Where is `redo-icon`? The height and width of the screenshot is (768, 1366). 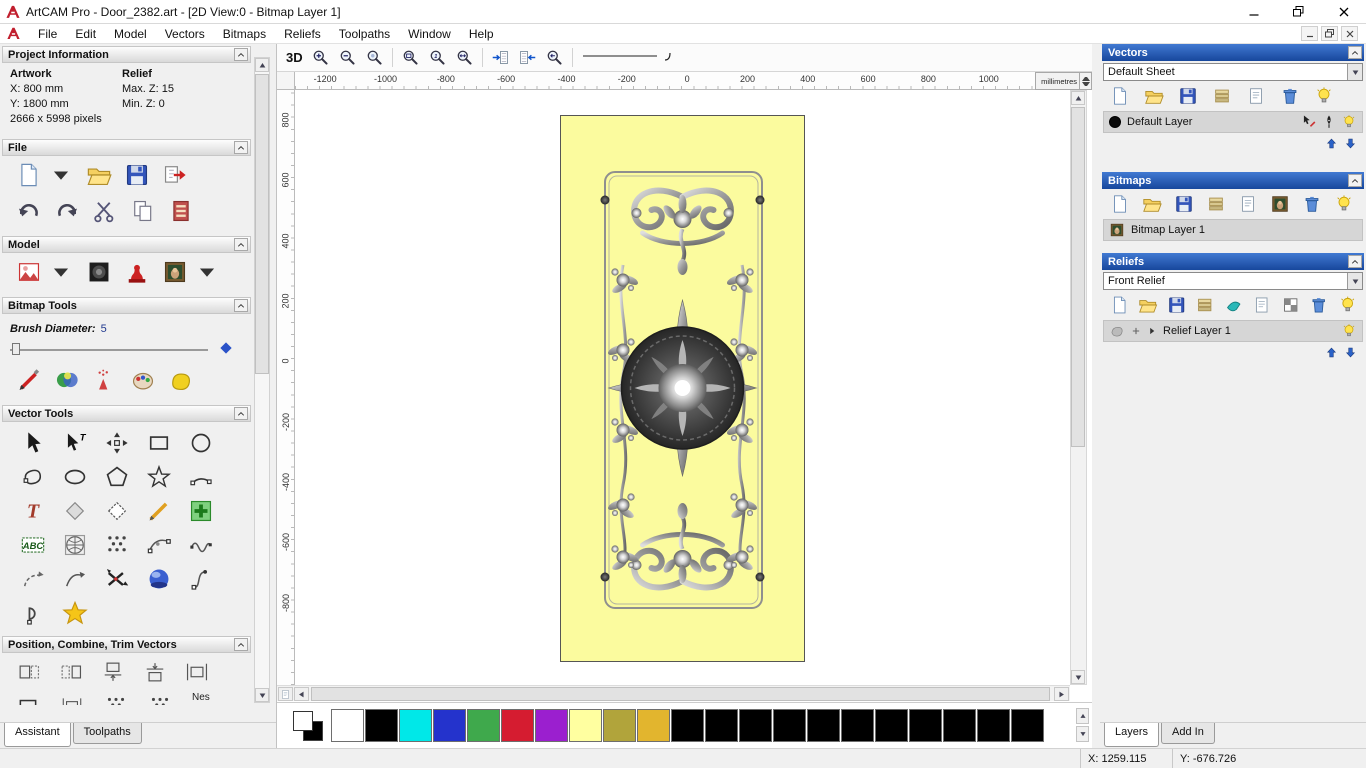
redo-icon is located at coordinates (67, 211).